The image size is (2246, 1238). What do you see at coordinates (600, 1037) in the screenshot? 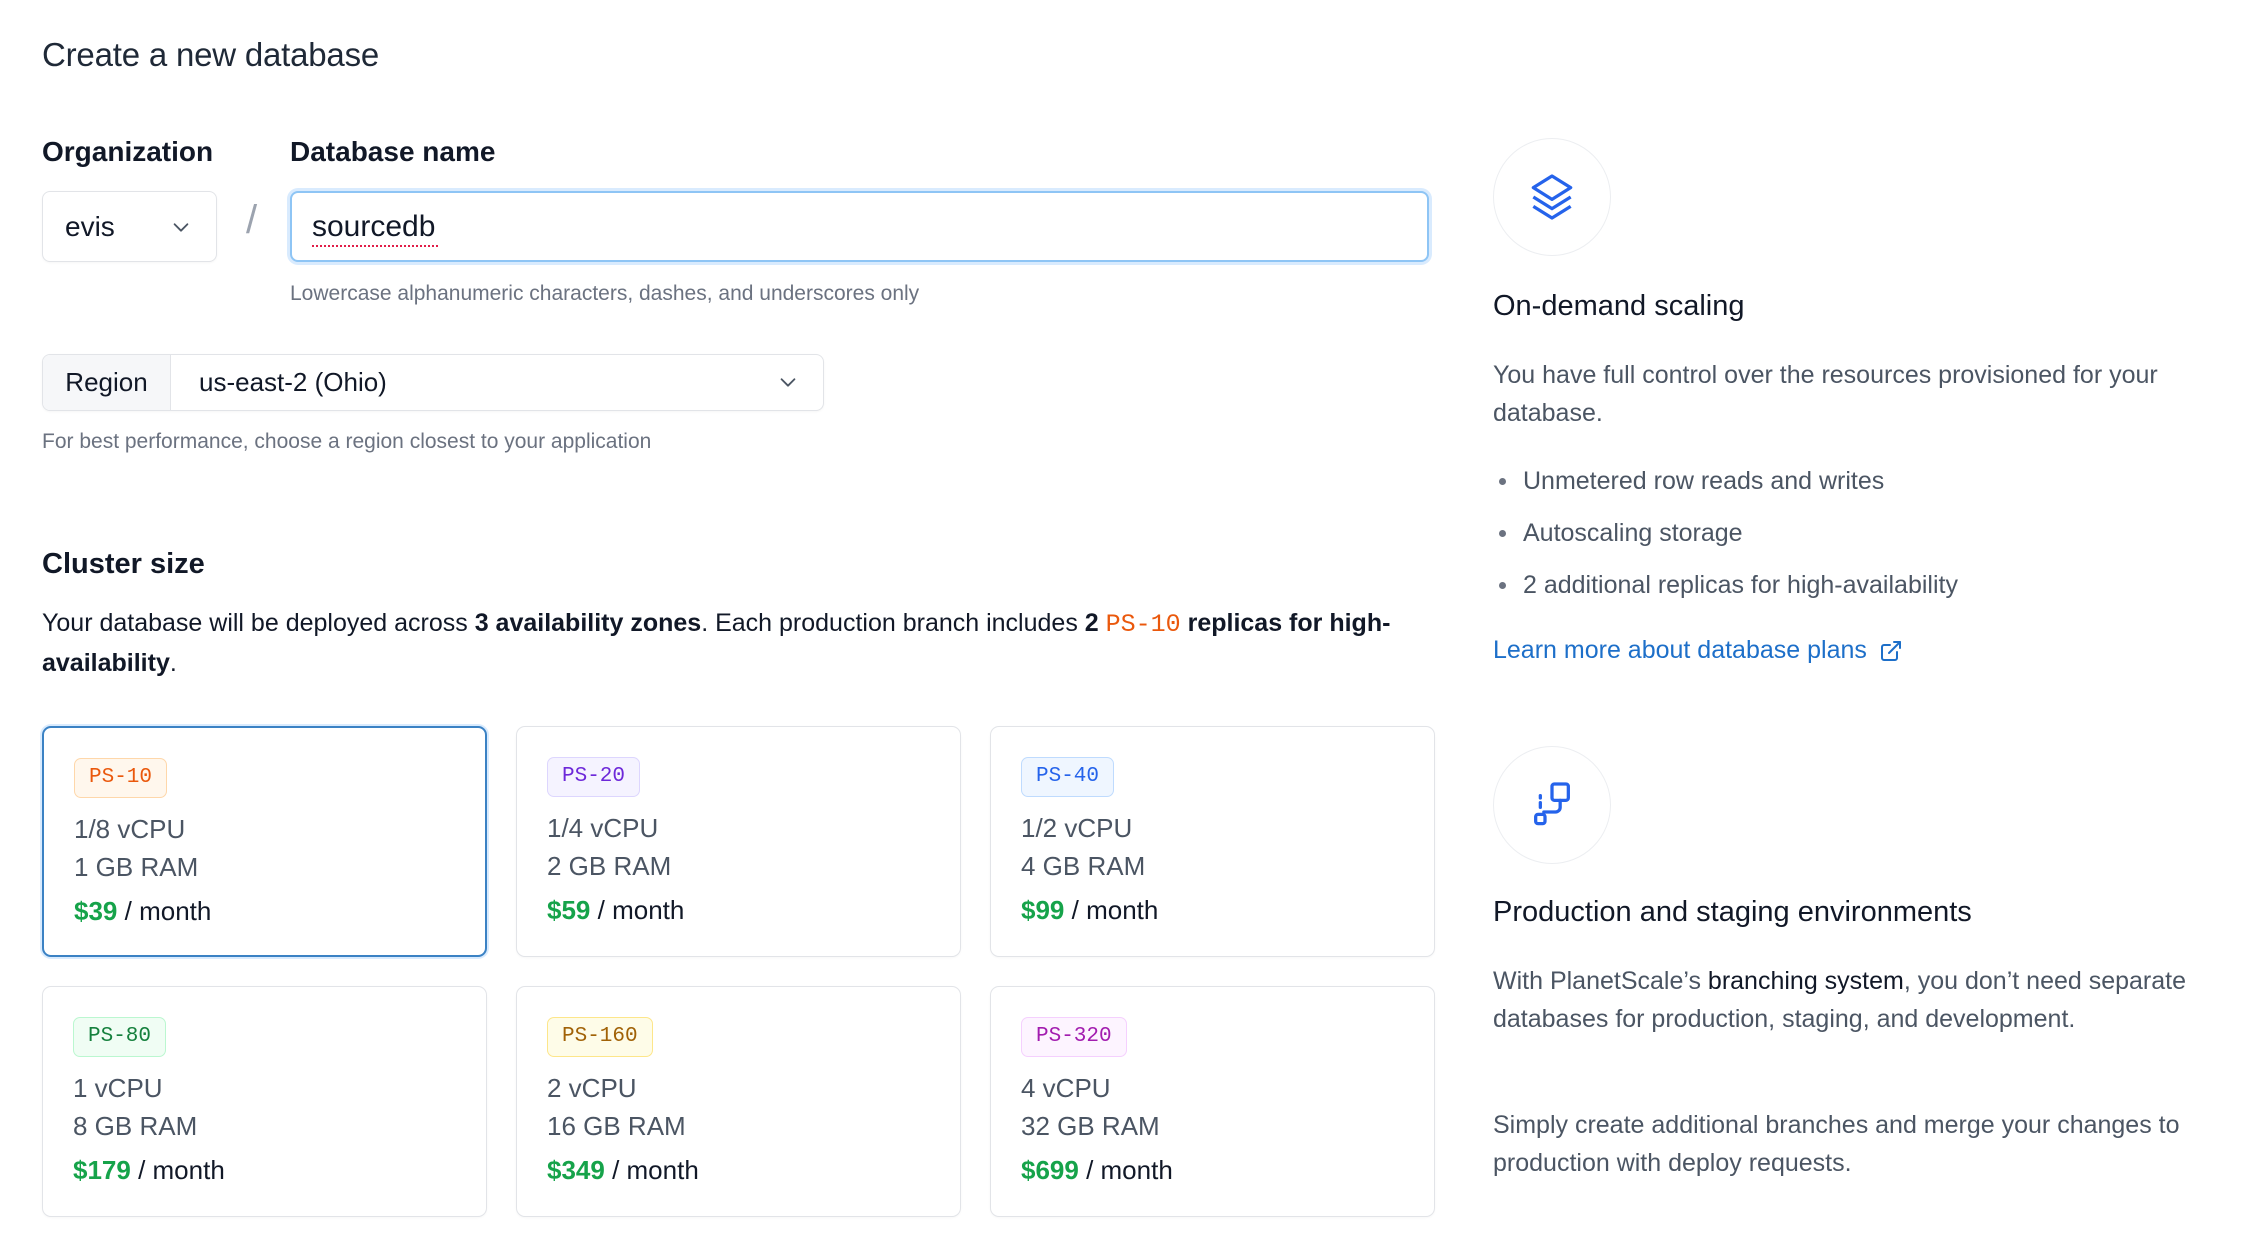
I see `size-badge: PS-160` at bounding box center [600, 1037].